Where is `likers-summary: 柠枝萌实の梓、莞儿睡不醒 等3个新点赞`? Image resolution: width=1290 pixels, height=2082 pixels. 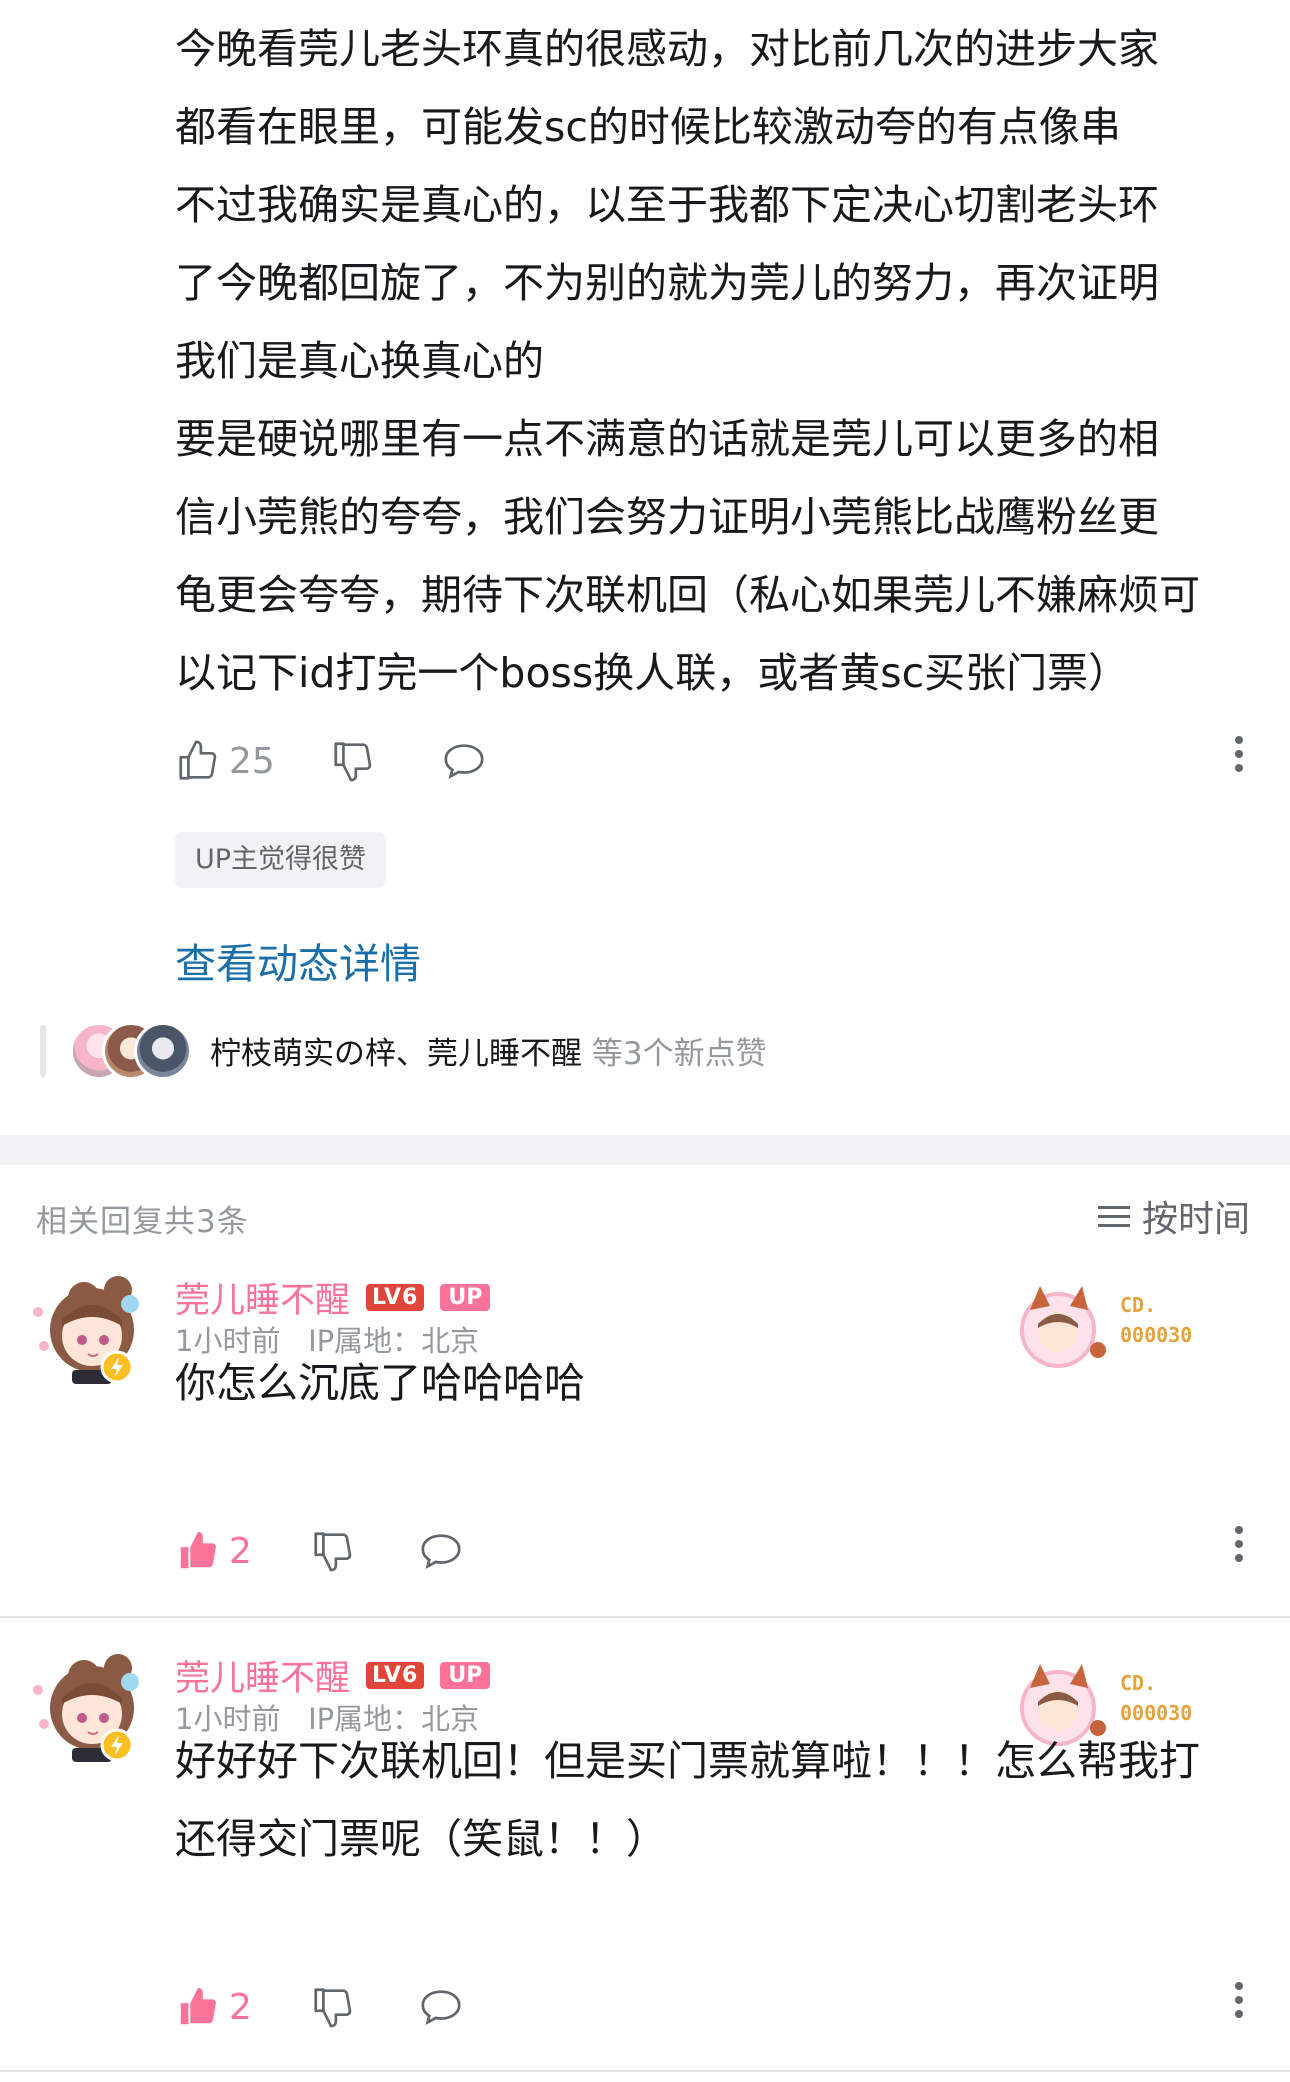
likers-summary: 柠枝萌实の梓、莞儿睡不醒 等3个新点赞 is located at coordinates (488, 1050).